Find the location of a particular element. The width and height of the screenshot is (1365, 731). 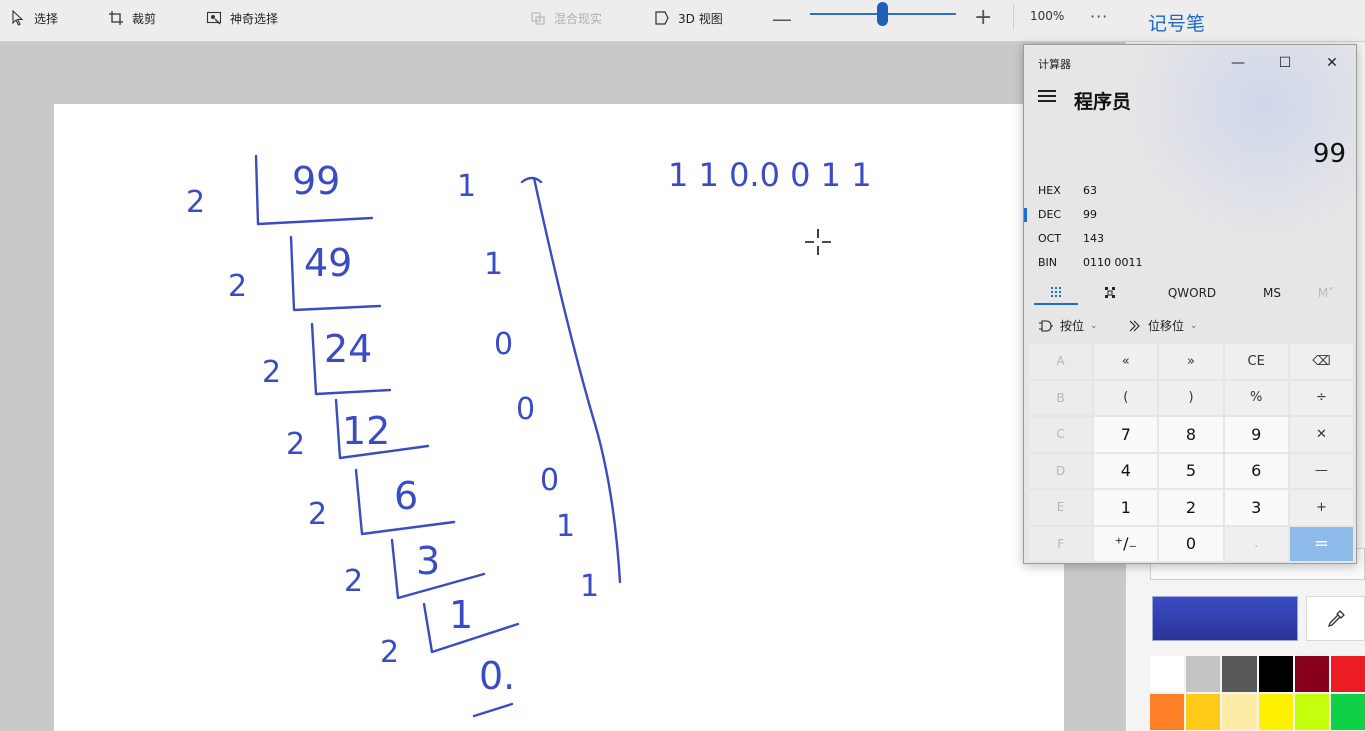

radix-value: 0110 0011 is located at coordinates (1113, 262).